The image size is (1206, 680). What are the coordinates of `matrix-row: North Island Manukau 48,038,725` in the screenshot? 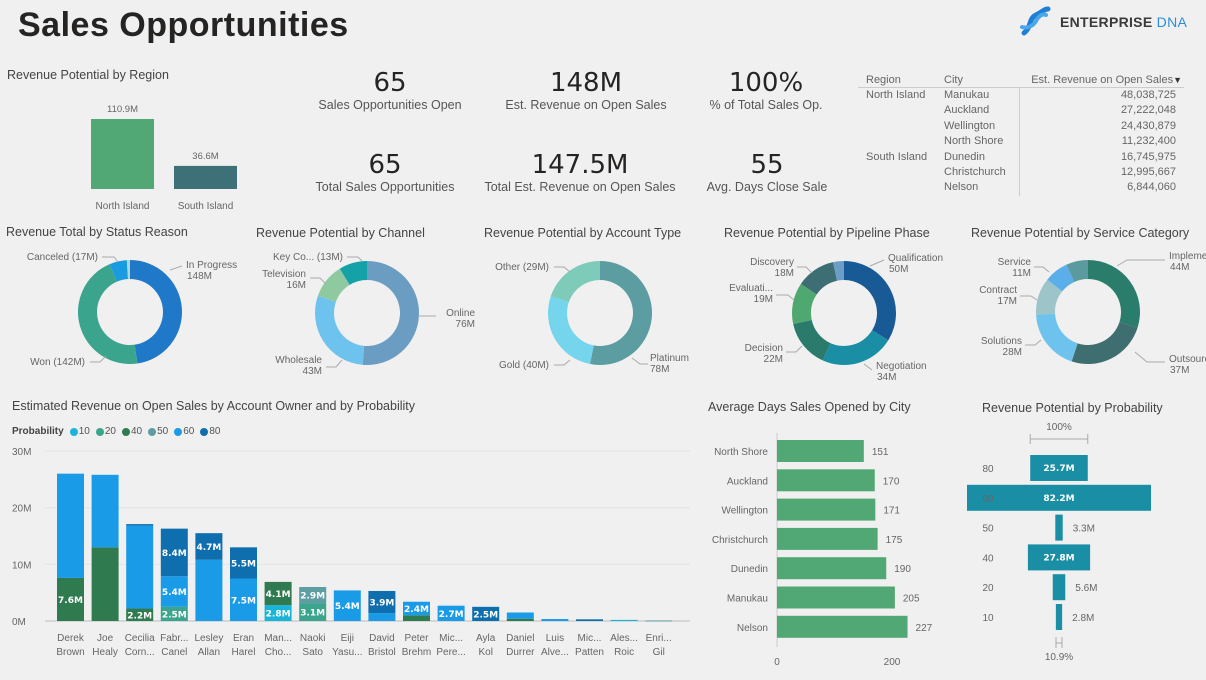 It's located at (1021, 96).